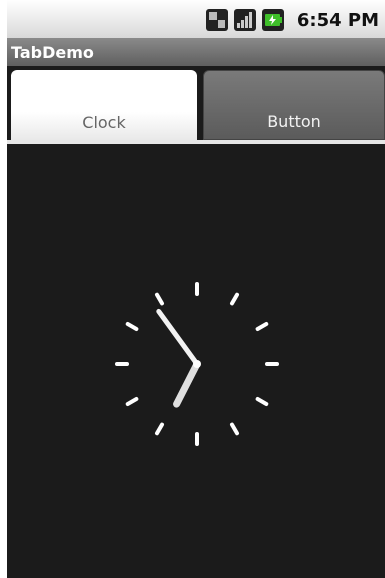 This screenshot has height=578, width=385. I want to click on signal-strength-icon, so click(244, 20).